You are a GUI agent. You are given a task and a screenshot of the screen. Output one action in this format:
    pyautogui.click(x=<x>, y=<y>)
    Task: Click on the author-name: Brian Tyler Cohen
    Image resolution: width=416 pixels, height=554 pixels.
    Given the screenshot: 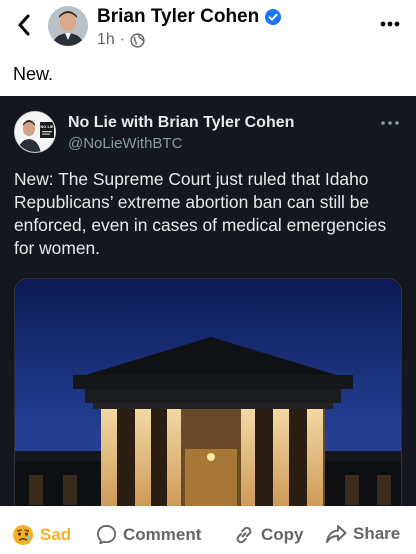 What is the action you would take?
    pyautogui.click(x=178, y=17)
    